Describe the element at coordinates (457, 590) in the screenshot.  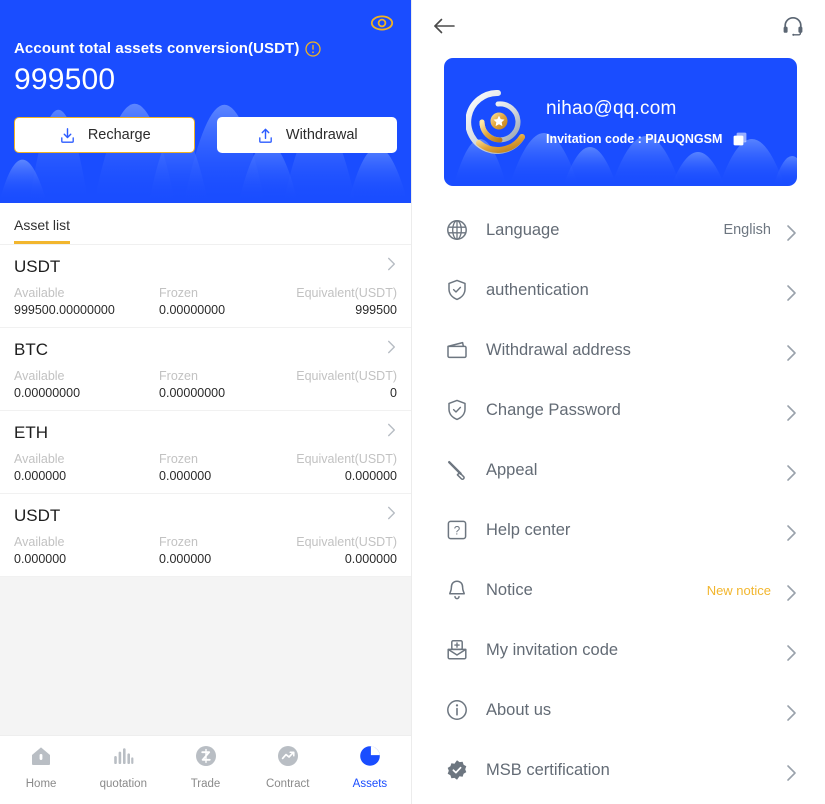
I see `bell-icon` at that location.